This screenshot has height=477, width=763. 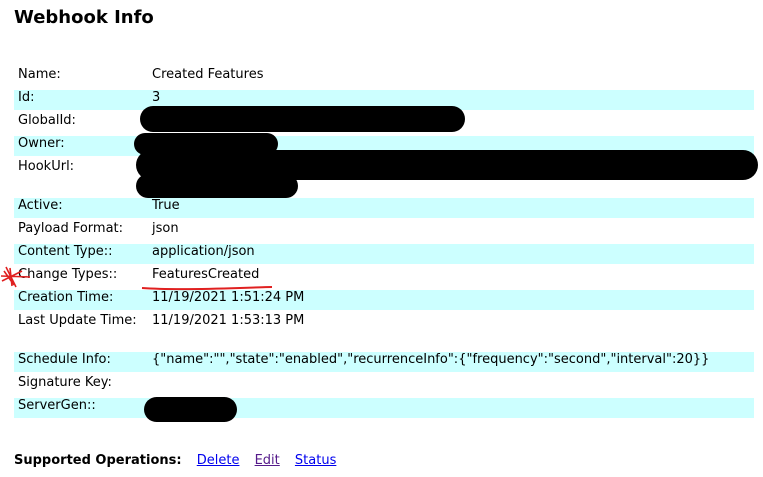 I want to click on table-row: Name: Created Features, so click(x=384, y=77).